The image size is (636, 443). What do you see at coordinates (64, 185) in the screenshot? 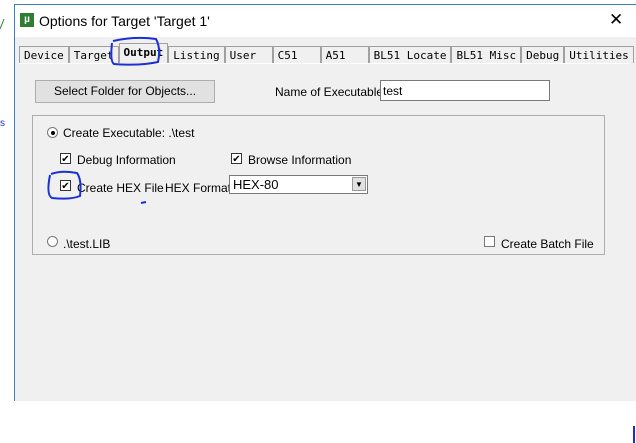
I see `annotation-circle-hex-checkbox` at bounding box center [64, 185].